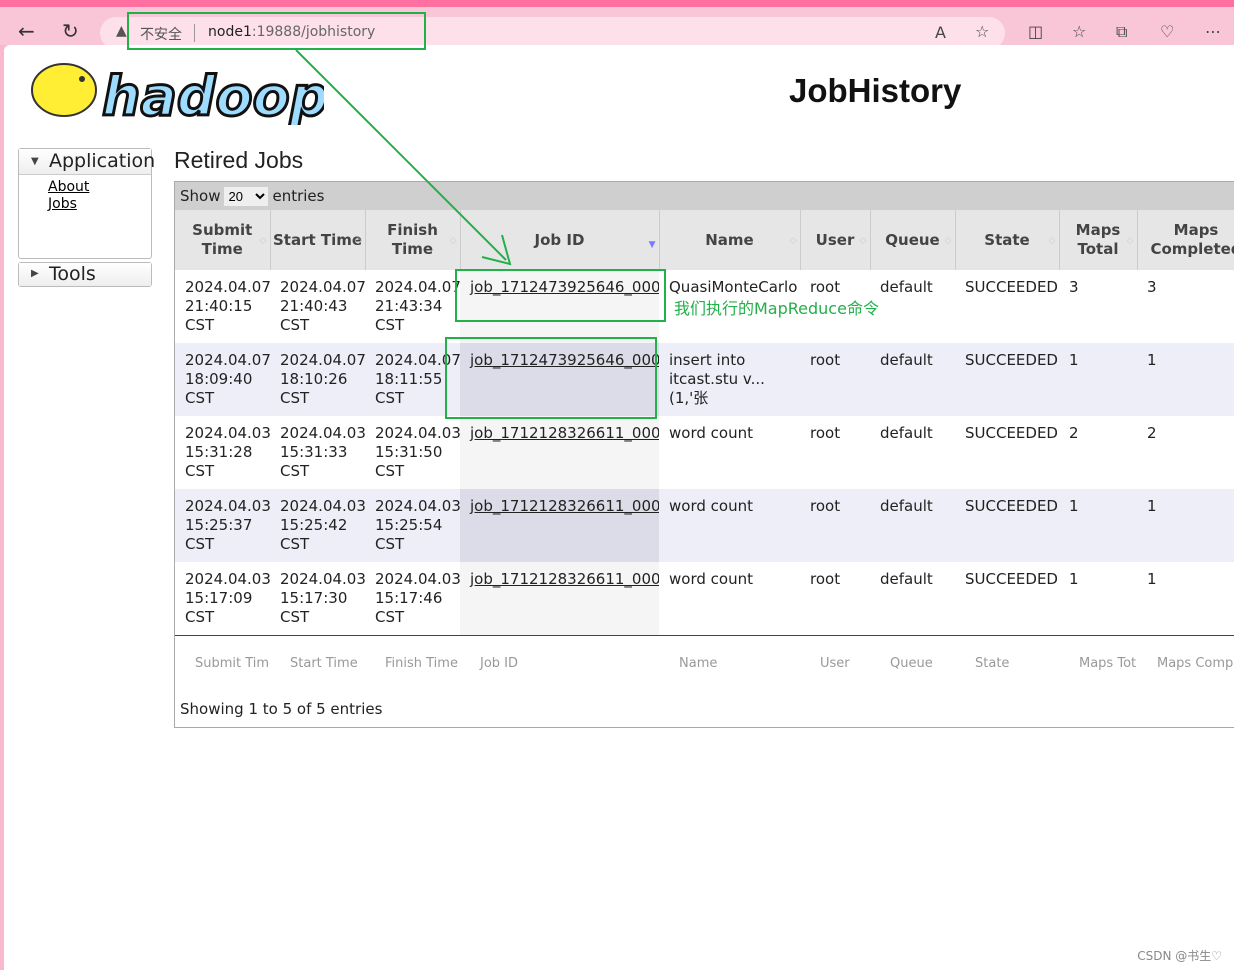 The image size is (1234, 970). Describe the element at coordinates (246, 196) in the screenshot. I see `entries-select: 20` at that location.